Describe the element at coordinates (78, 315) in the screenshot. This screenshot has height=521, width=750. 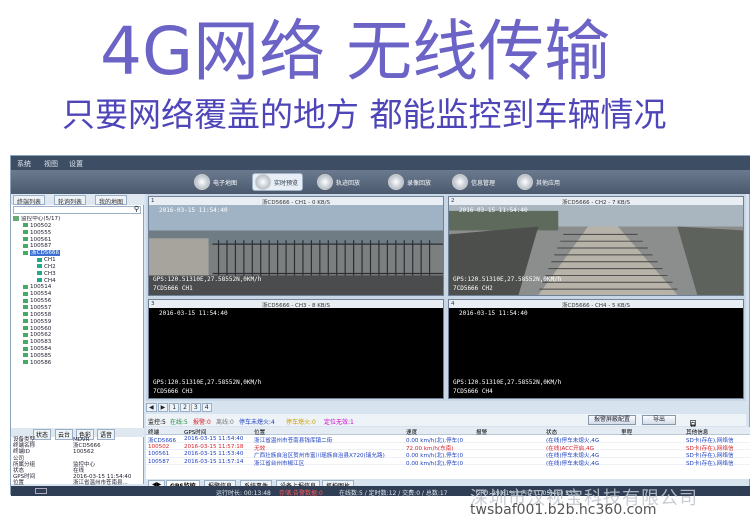
I see `device-item: 100558` at that location.